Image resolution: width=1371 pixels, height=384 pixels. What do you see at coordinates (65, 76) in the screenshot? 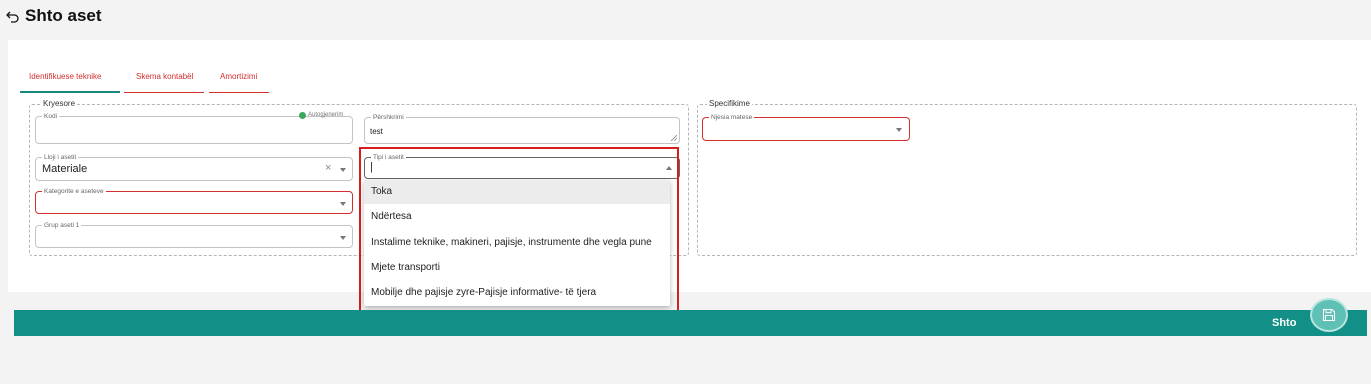
I see `tab-identifikuese-teknike: Identifikuese teknike` at bounding box center [65, 76].